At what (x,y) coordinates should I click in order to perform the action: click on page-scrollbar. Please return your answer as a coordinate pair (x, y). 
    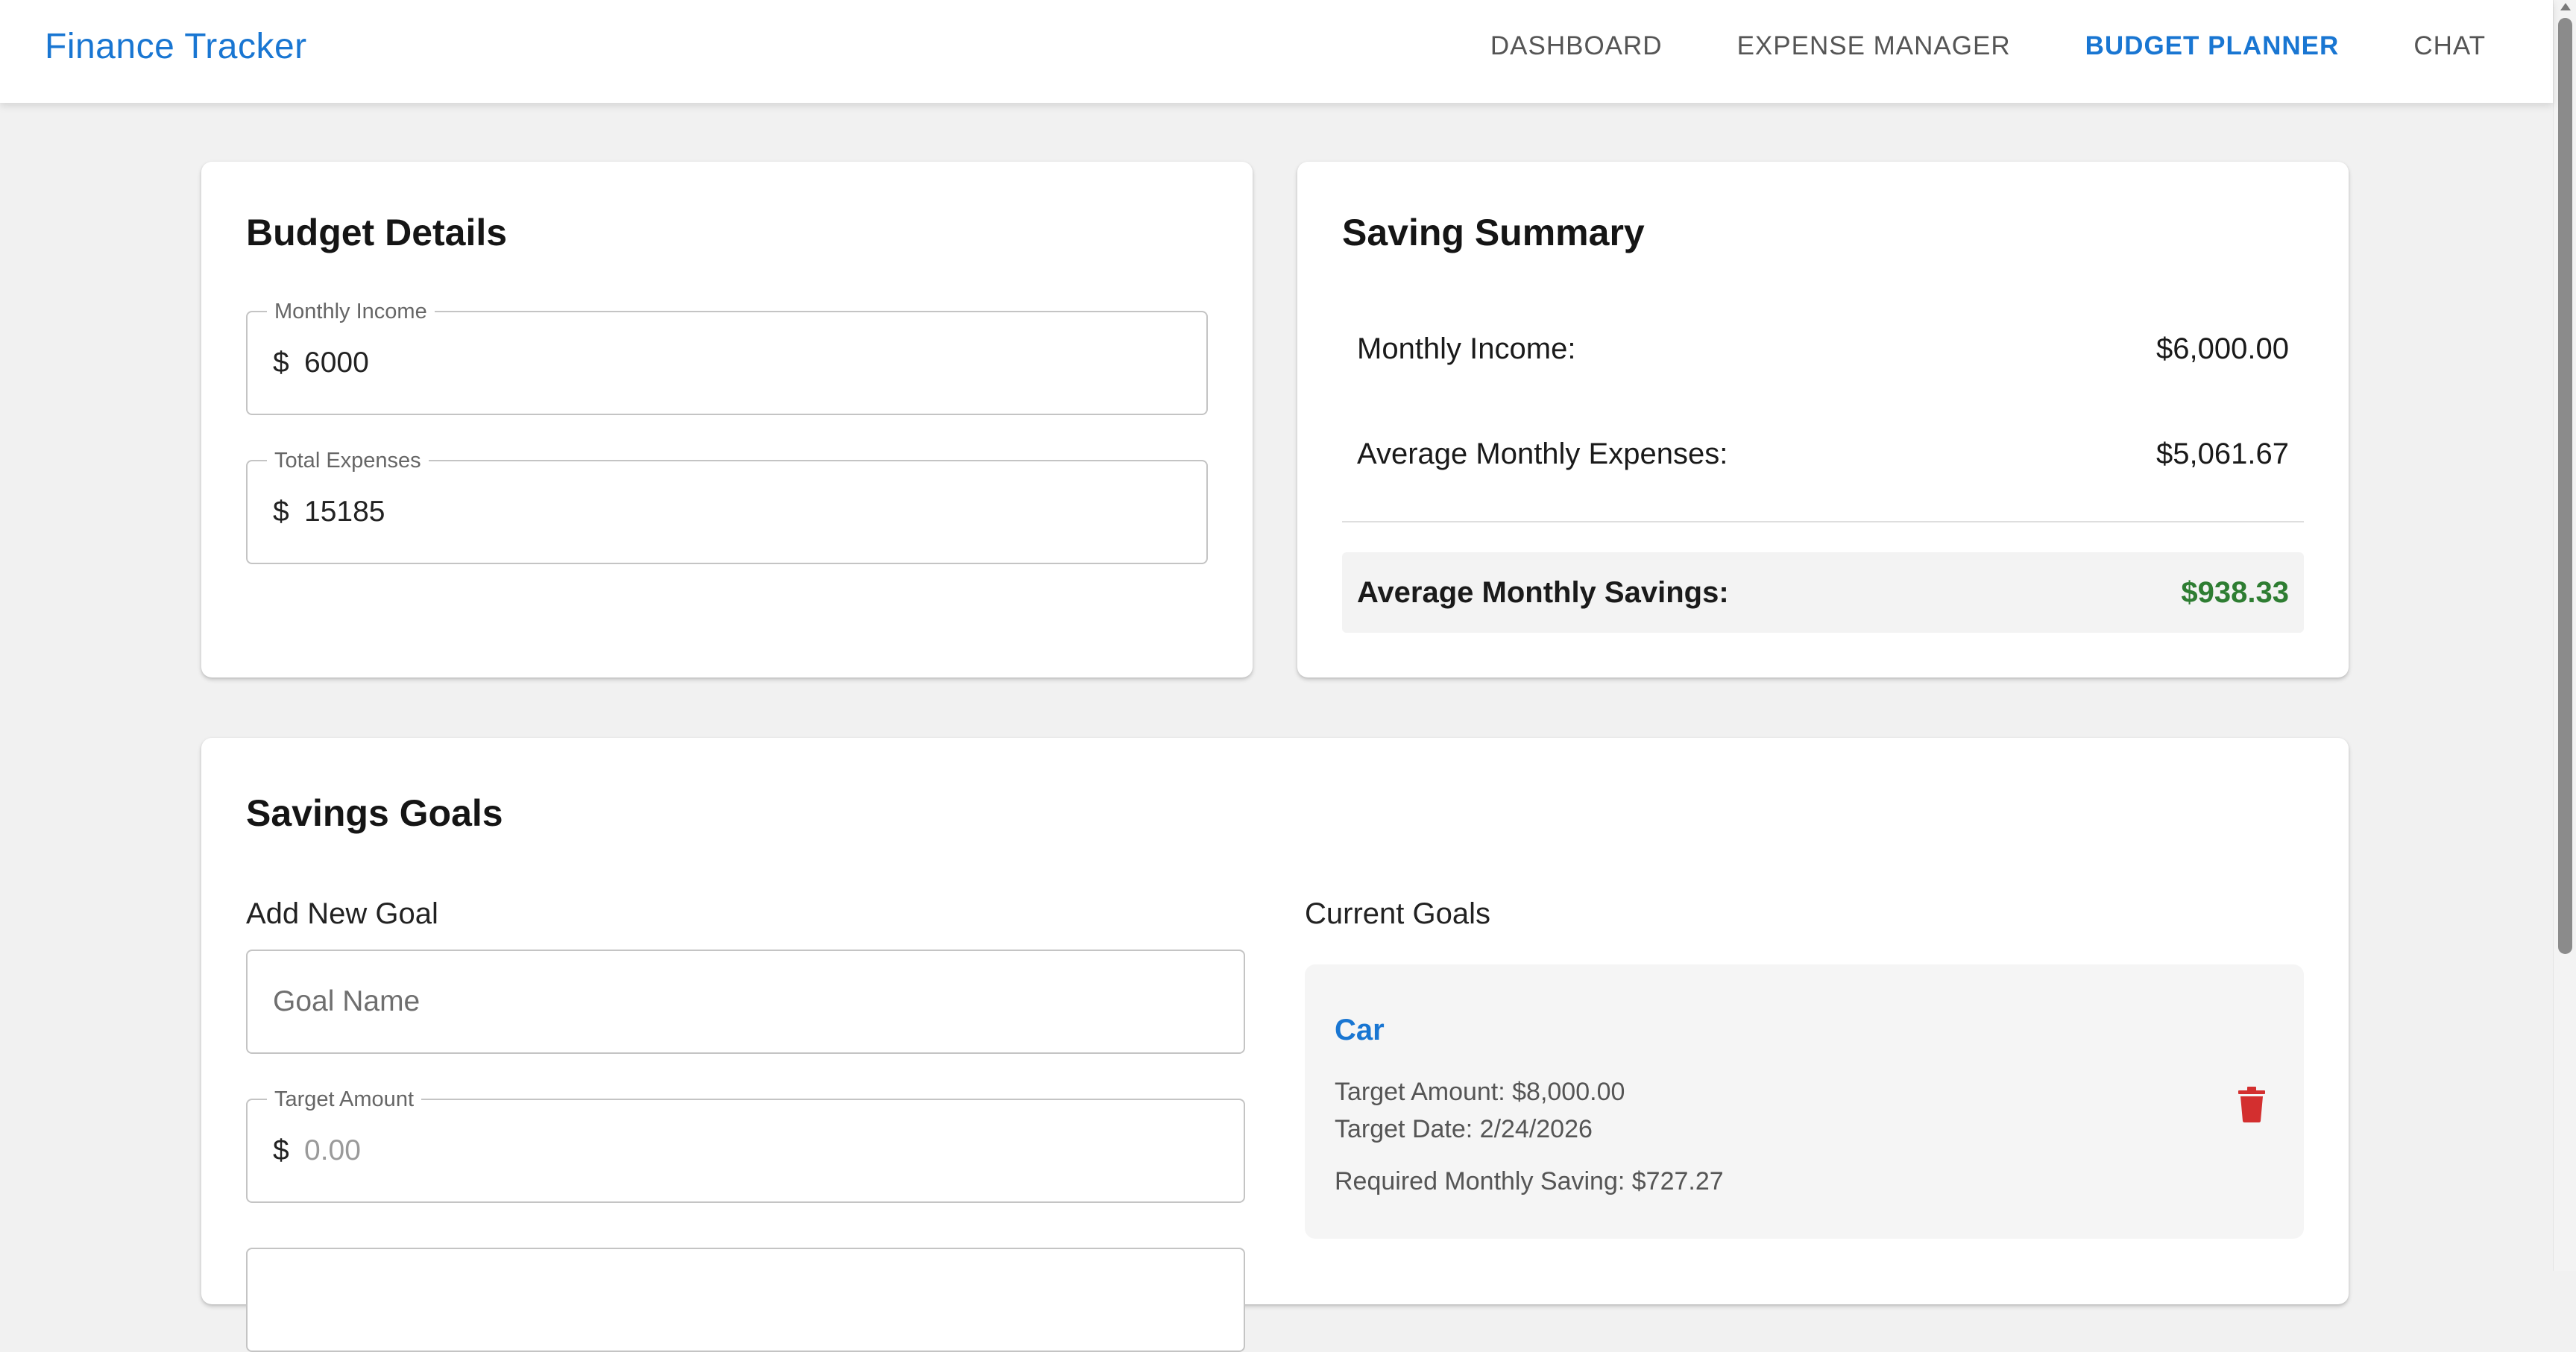
    Looking at the image, I should click on (2564, 635).